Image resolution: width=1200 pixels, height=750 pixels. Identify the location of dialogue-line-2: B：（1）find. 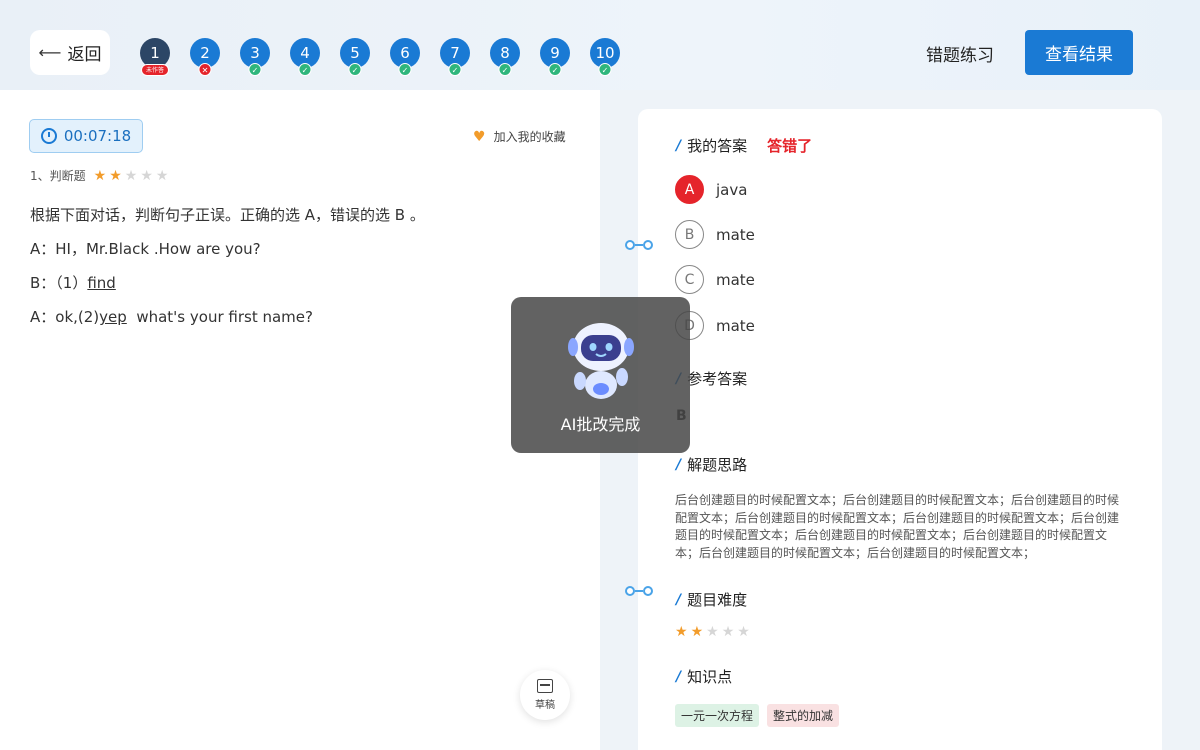
(227, 283).